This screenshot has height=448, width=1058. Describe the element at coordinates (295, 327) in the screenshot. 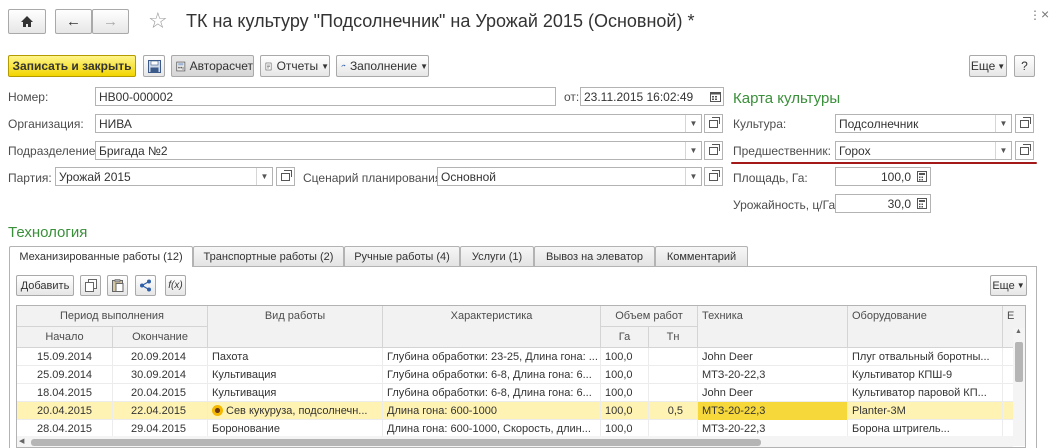

I see `header-work-type: Вид работы` at that location.